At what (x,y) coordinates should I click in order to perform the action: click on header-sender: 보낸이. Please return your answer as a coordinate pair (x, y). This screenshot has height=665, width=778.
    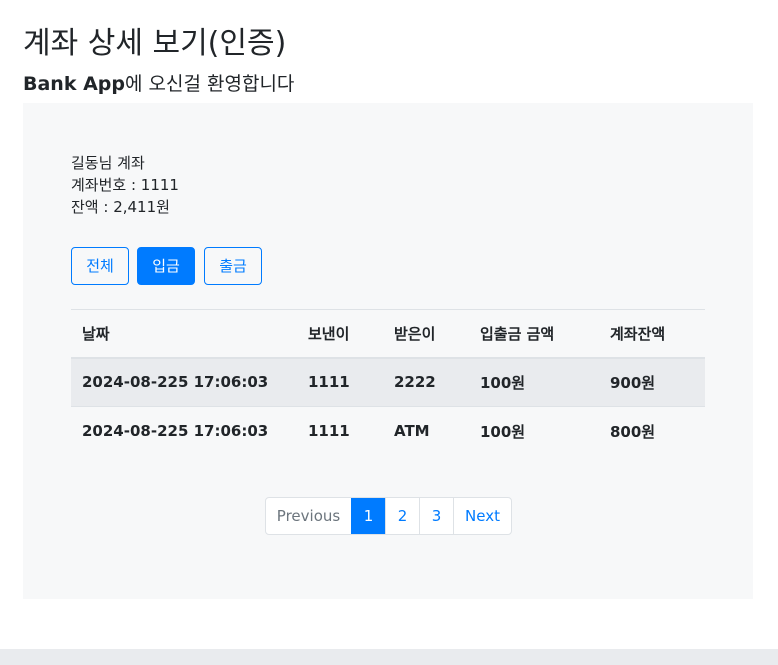
    Looking at the image, I should click on (329, 333).